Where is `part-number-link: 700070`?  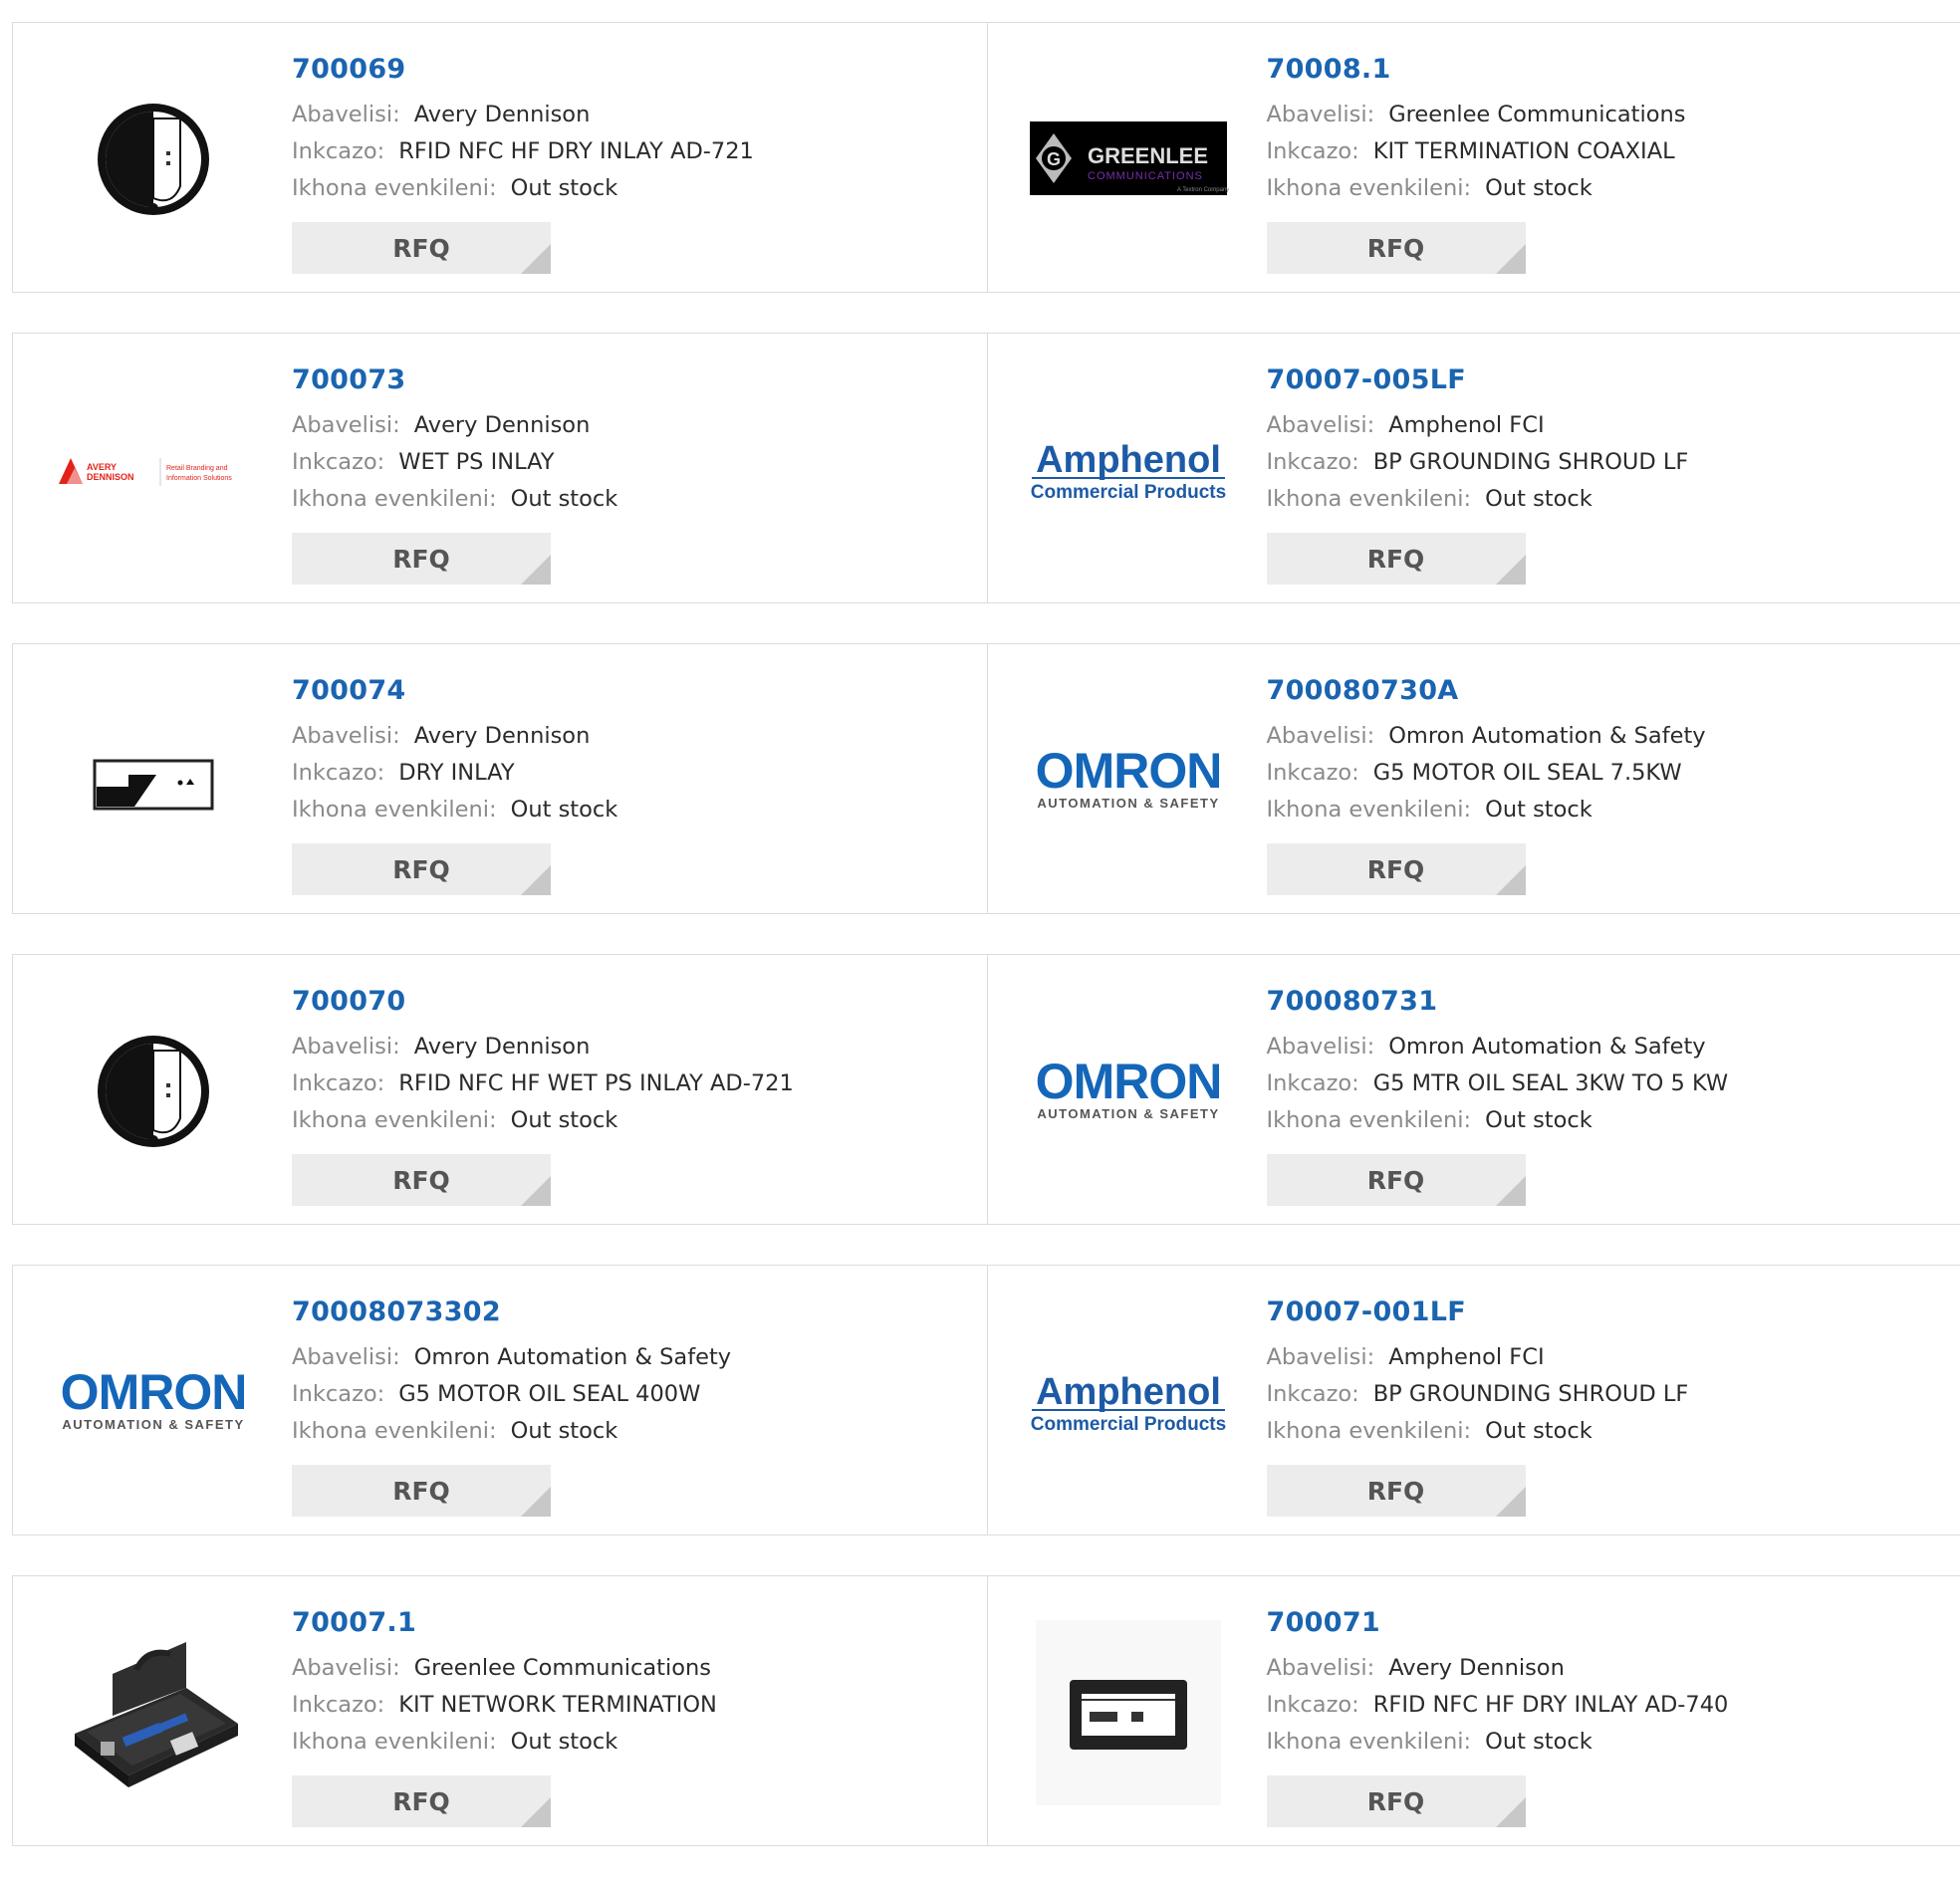
part-number-link: 700070 is located at coordinates (543, 1002).